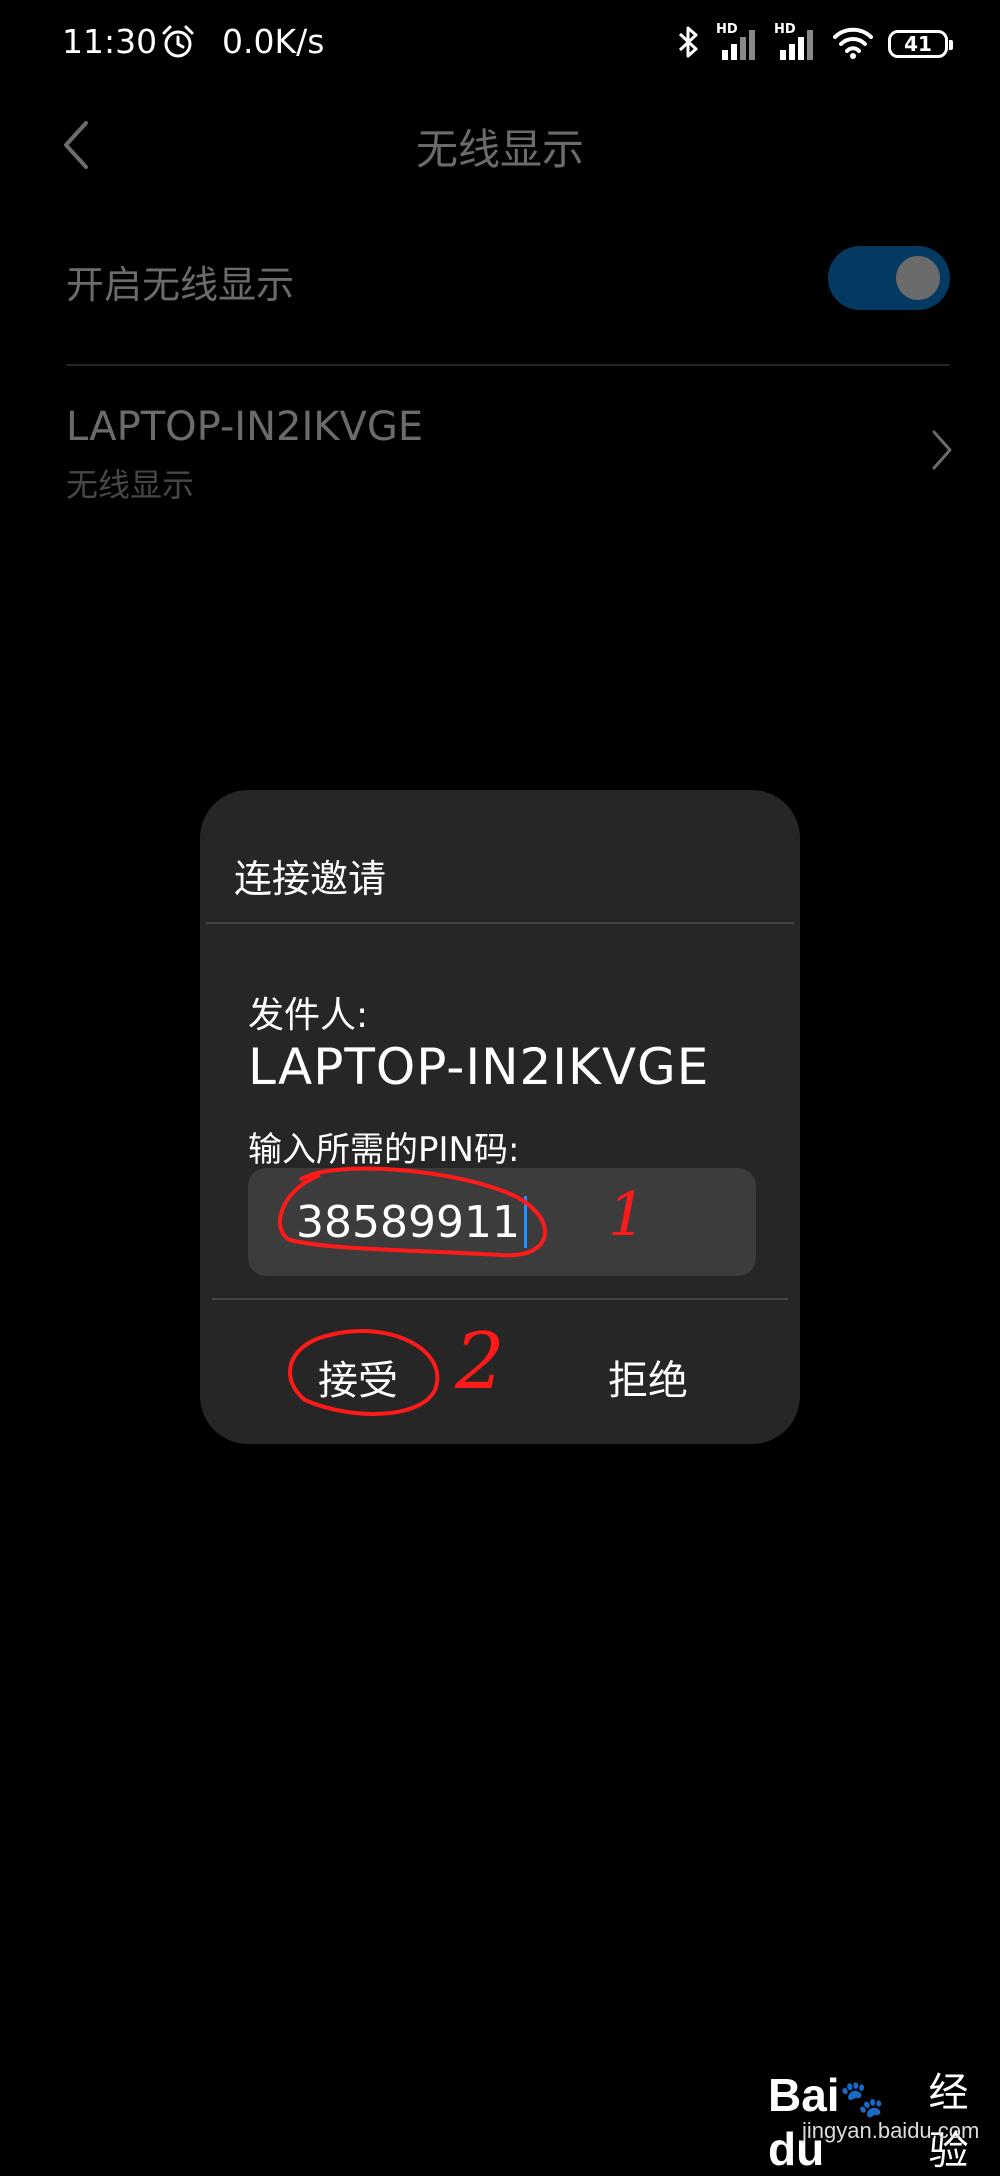 This screenshot has height=2176, width=1000. Describe the element at coordinates (273, 41) in the screenshot. I see `network-speed: 0.0K/s` at that location.